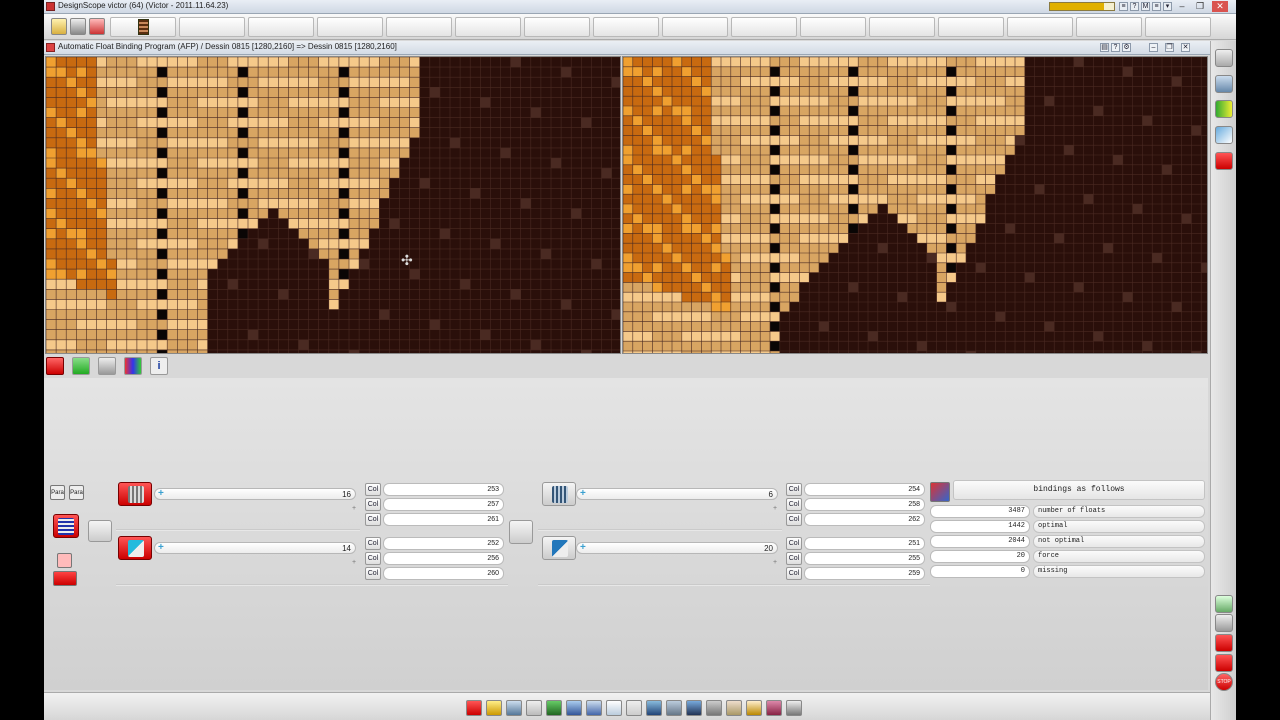  What do you see at coordinates (97, 26) in the screenshot?
I see `scissors-icon` at bounding box center [97, 26].